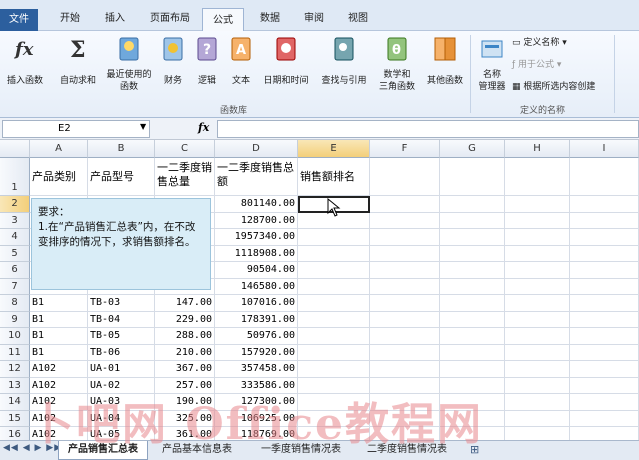 The image size is (639, 460). Describe the element at coordinates (78, 61) in the screenshot. I see `autosum-button: Σ 自动求和` at that location.